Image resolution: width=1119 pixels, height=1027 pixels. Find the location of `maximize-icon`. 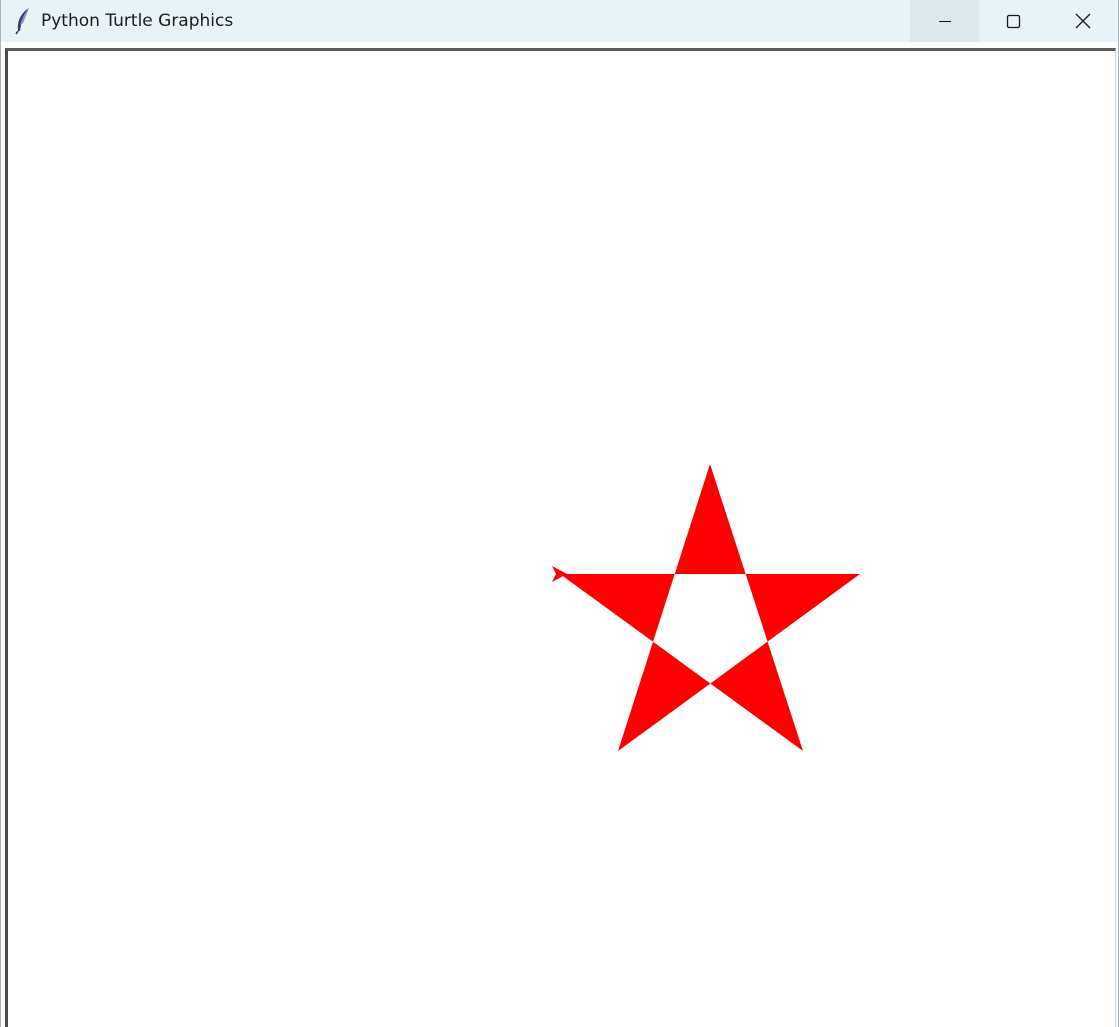

maximize-icon is located at coordinates (1013, 21).